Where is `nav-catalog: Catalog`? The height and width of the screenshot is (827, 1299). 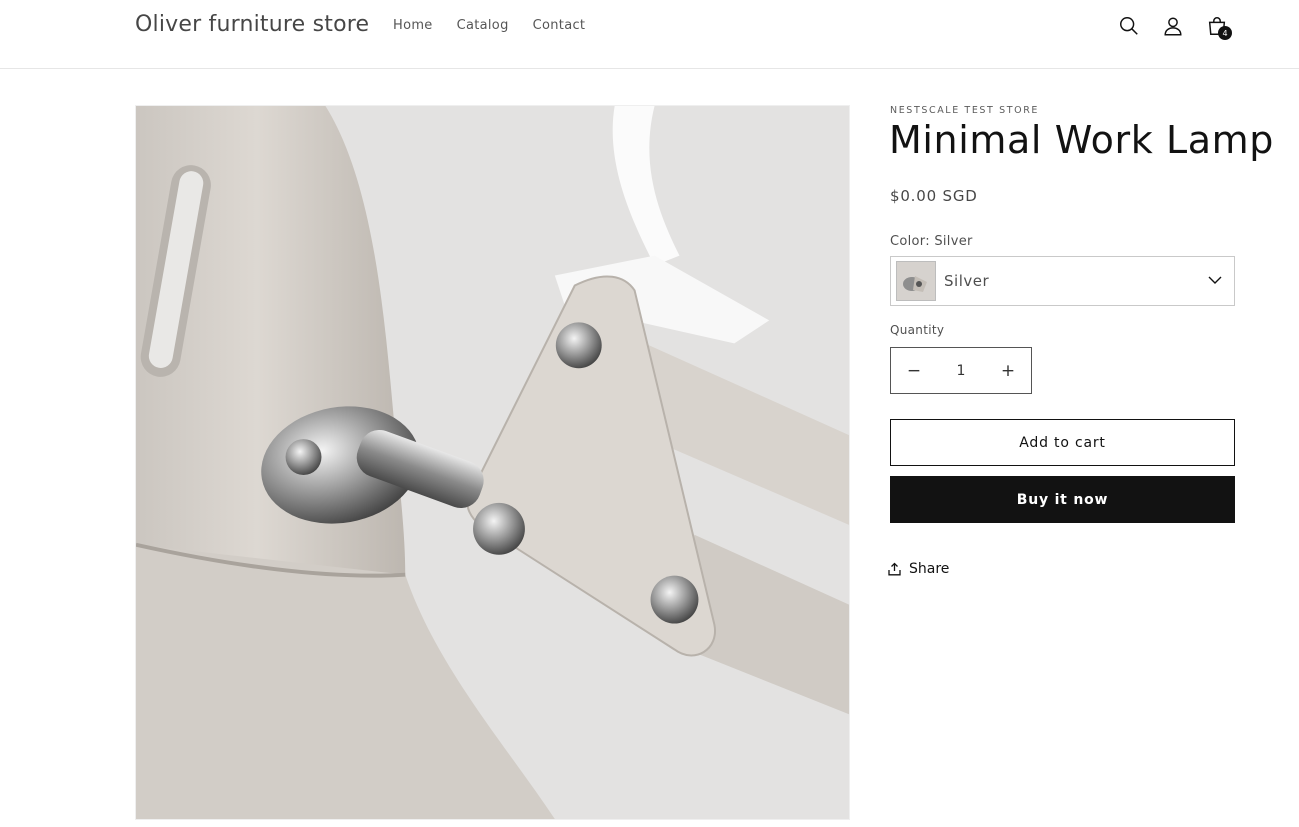
nav-catalog: Catalog is located at coordinates (483, 25).